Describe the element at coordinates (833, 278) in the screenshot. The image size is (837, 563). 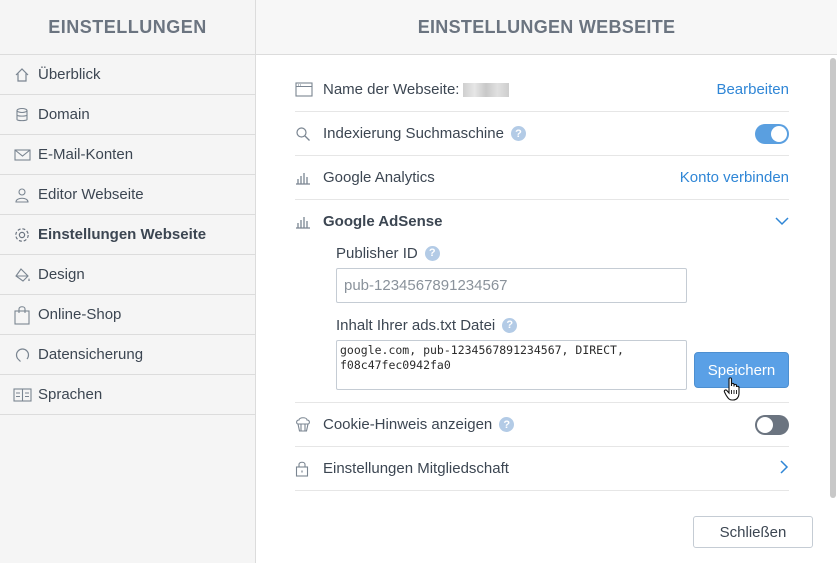
I see `scrollbar` at that location.